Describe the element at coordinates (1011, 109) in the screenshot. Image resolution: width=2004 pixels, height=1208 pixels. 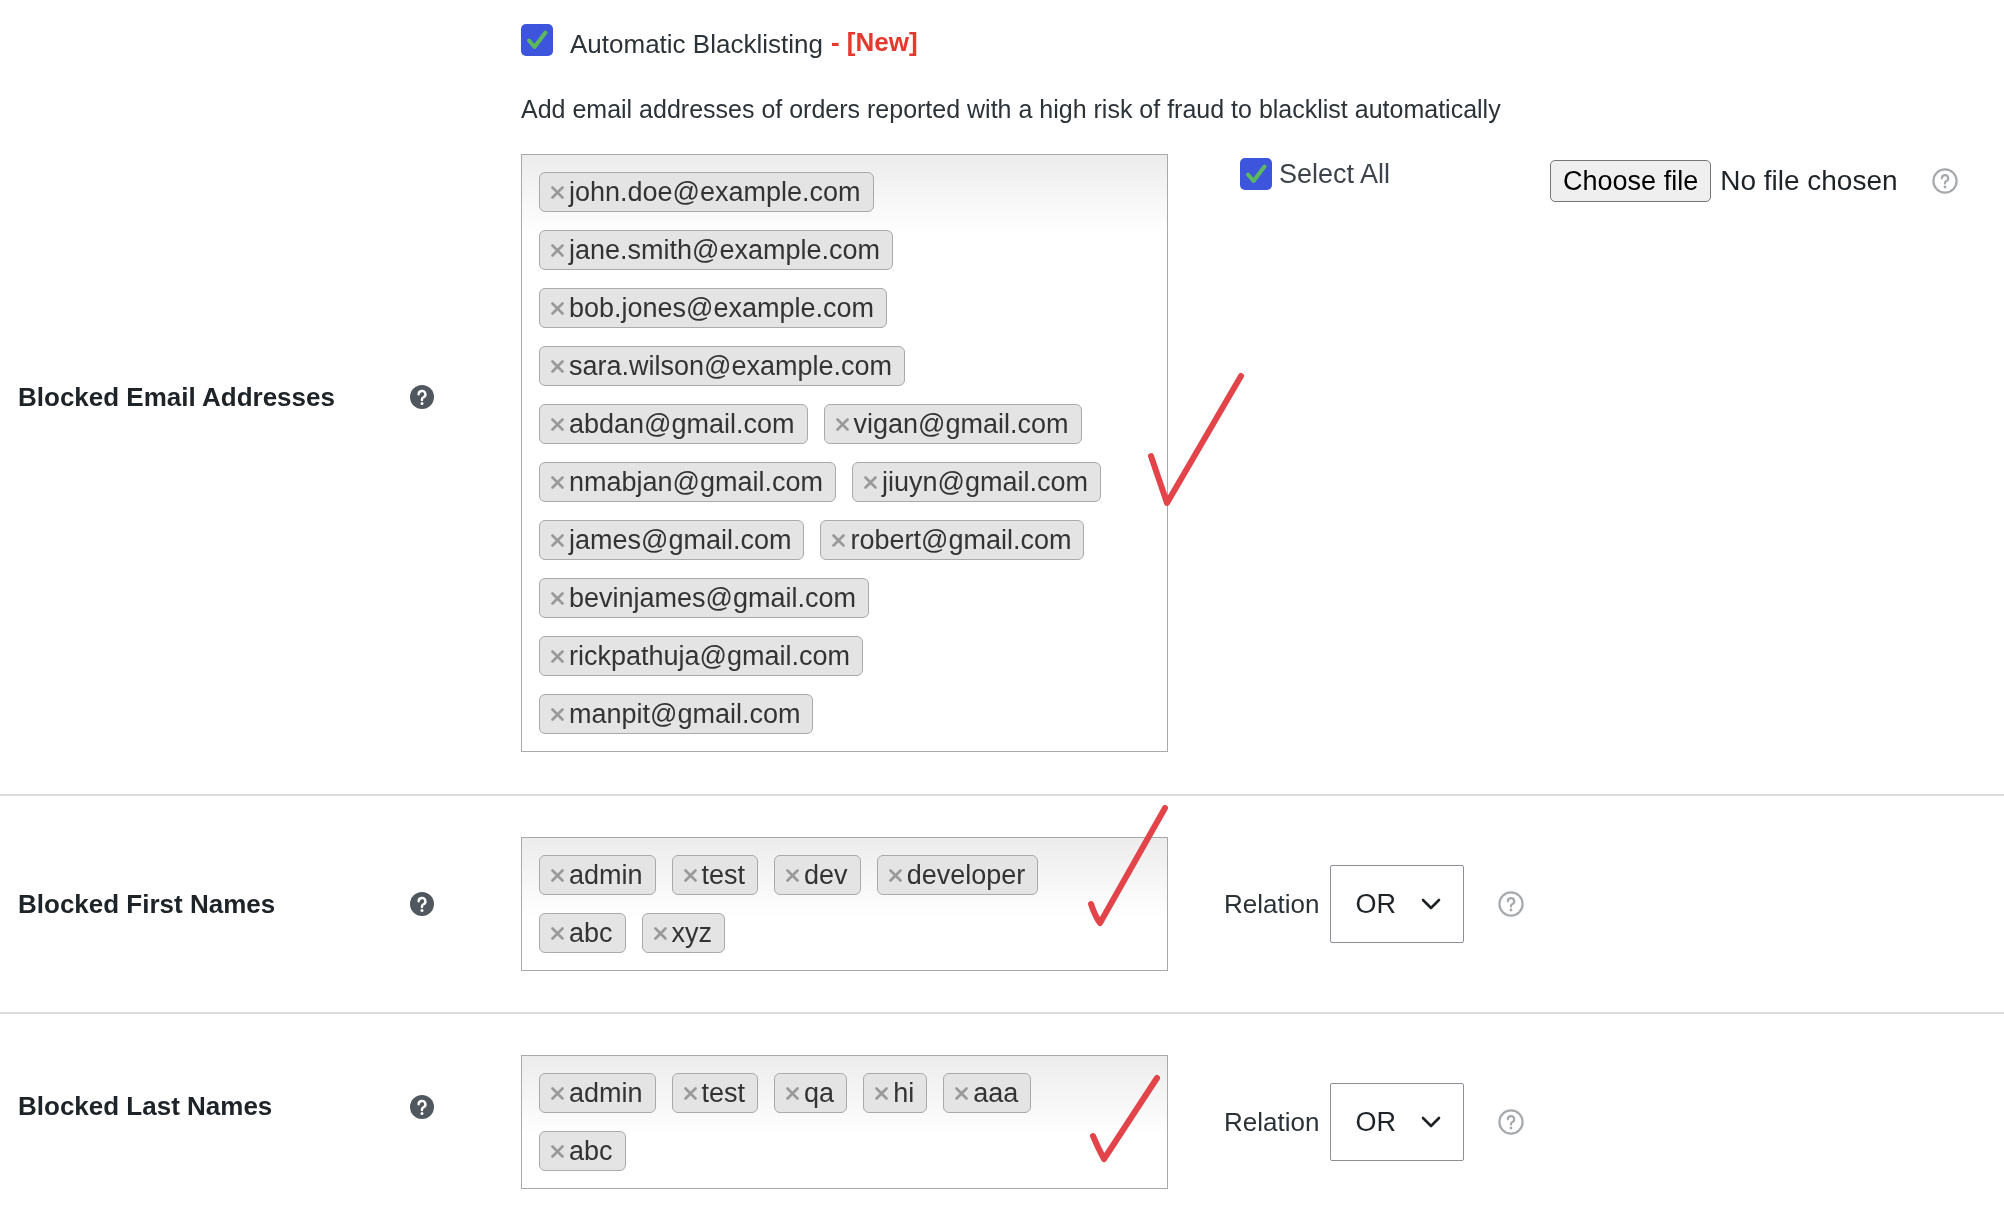
I see `field-description: Add email addresses of orders reported with a high risk of fraud to blacklist automatically` at that location.